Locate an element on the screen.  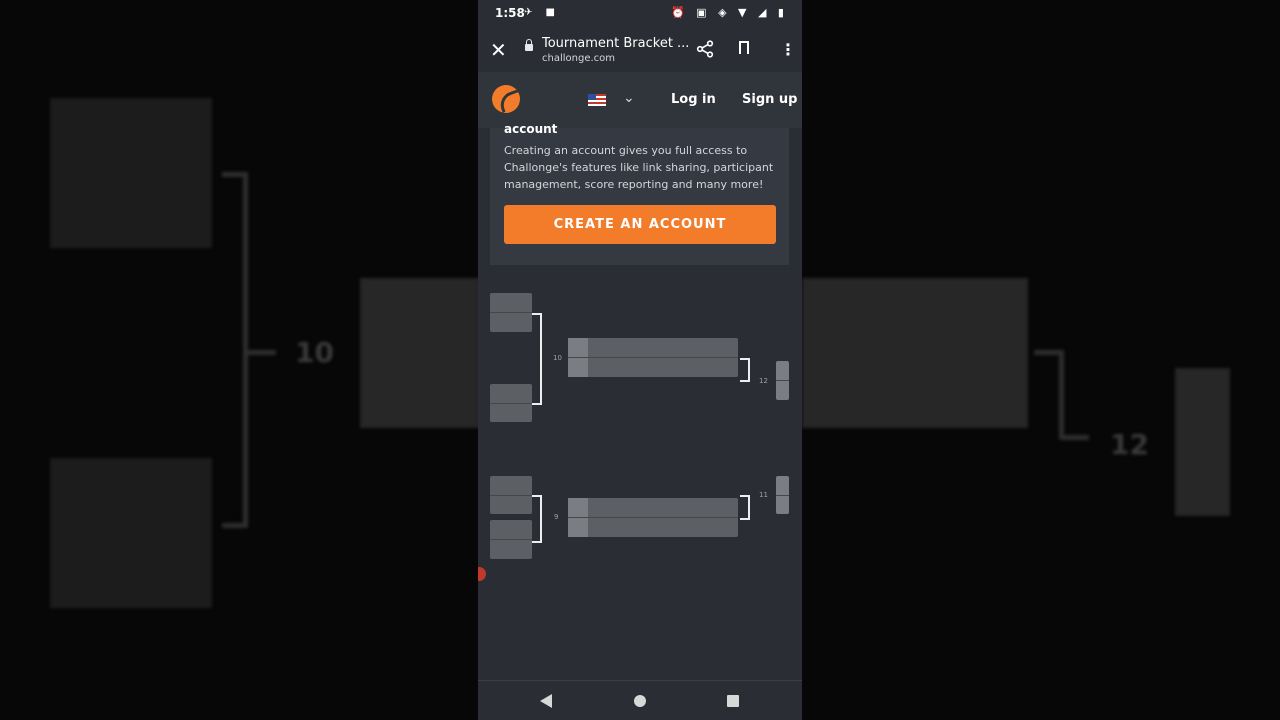
login-link: Log in is located at coordinates (693, 99).